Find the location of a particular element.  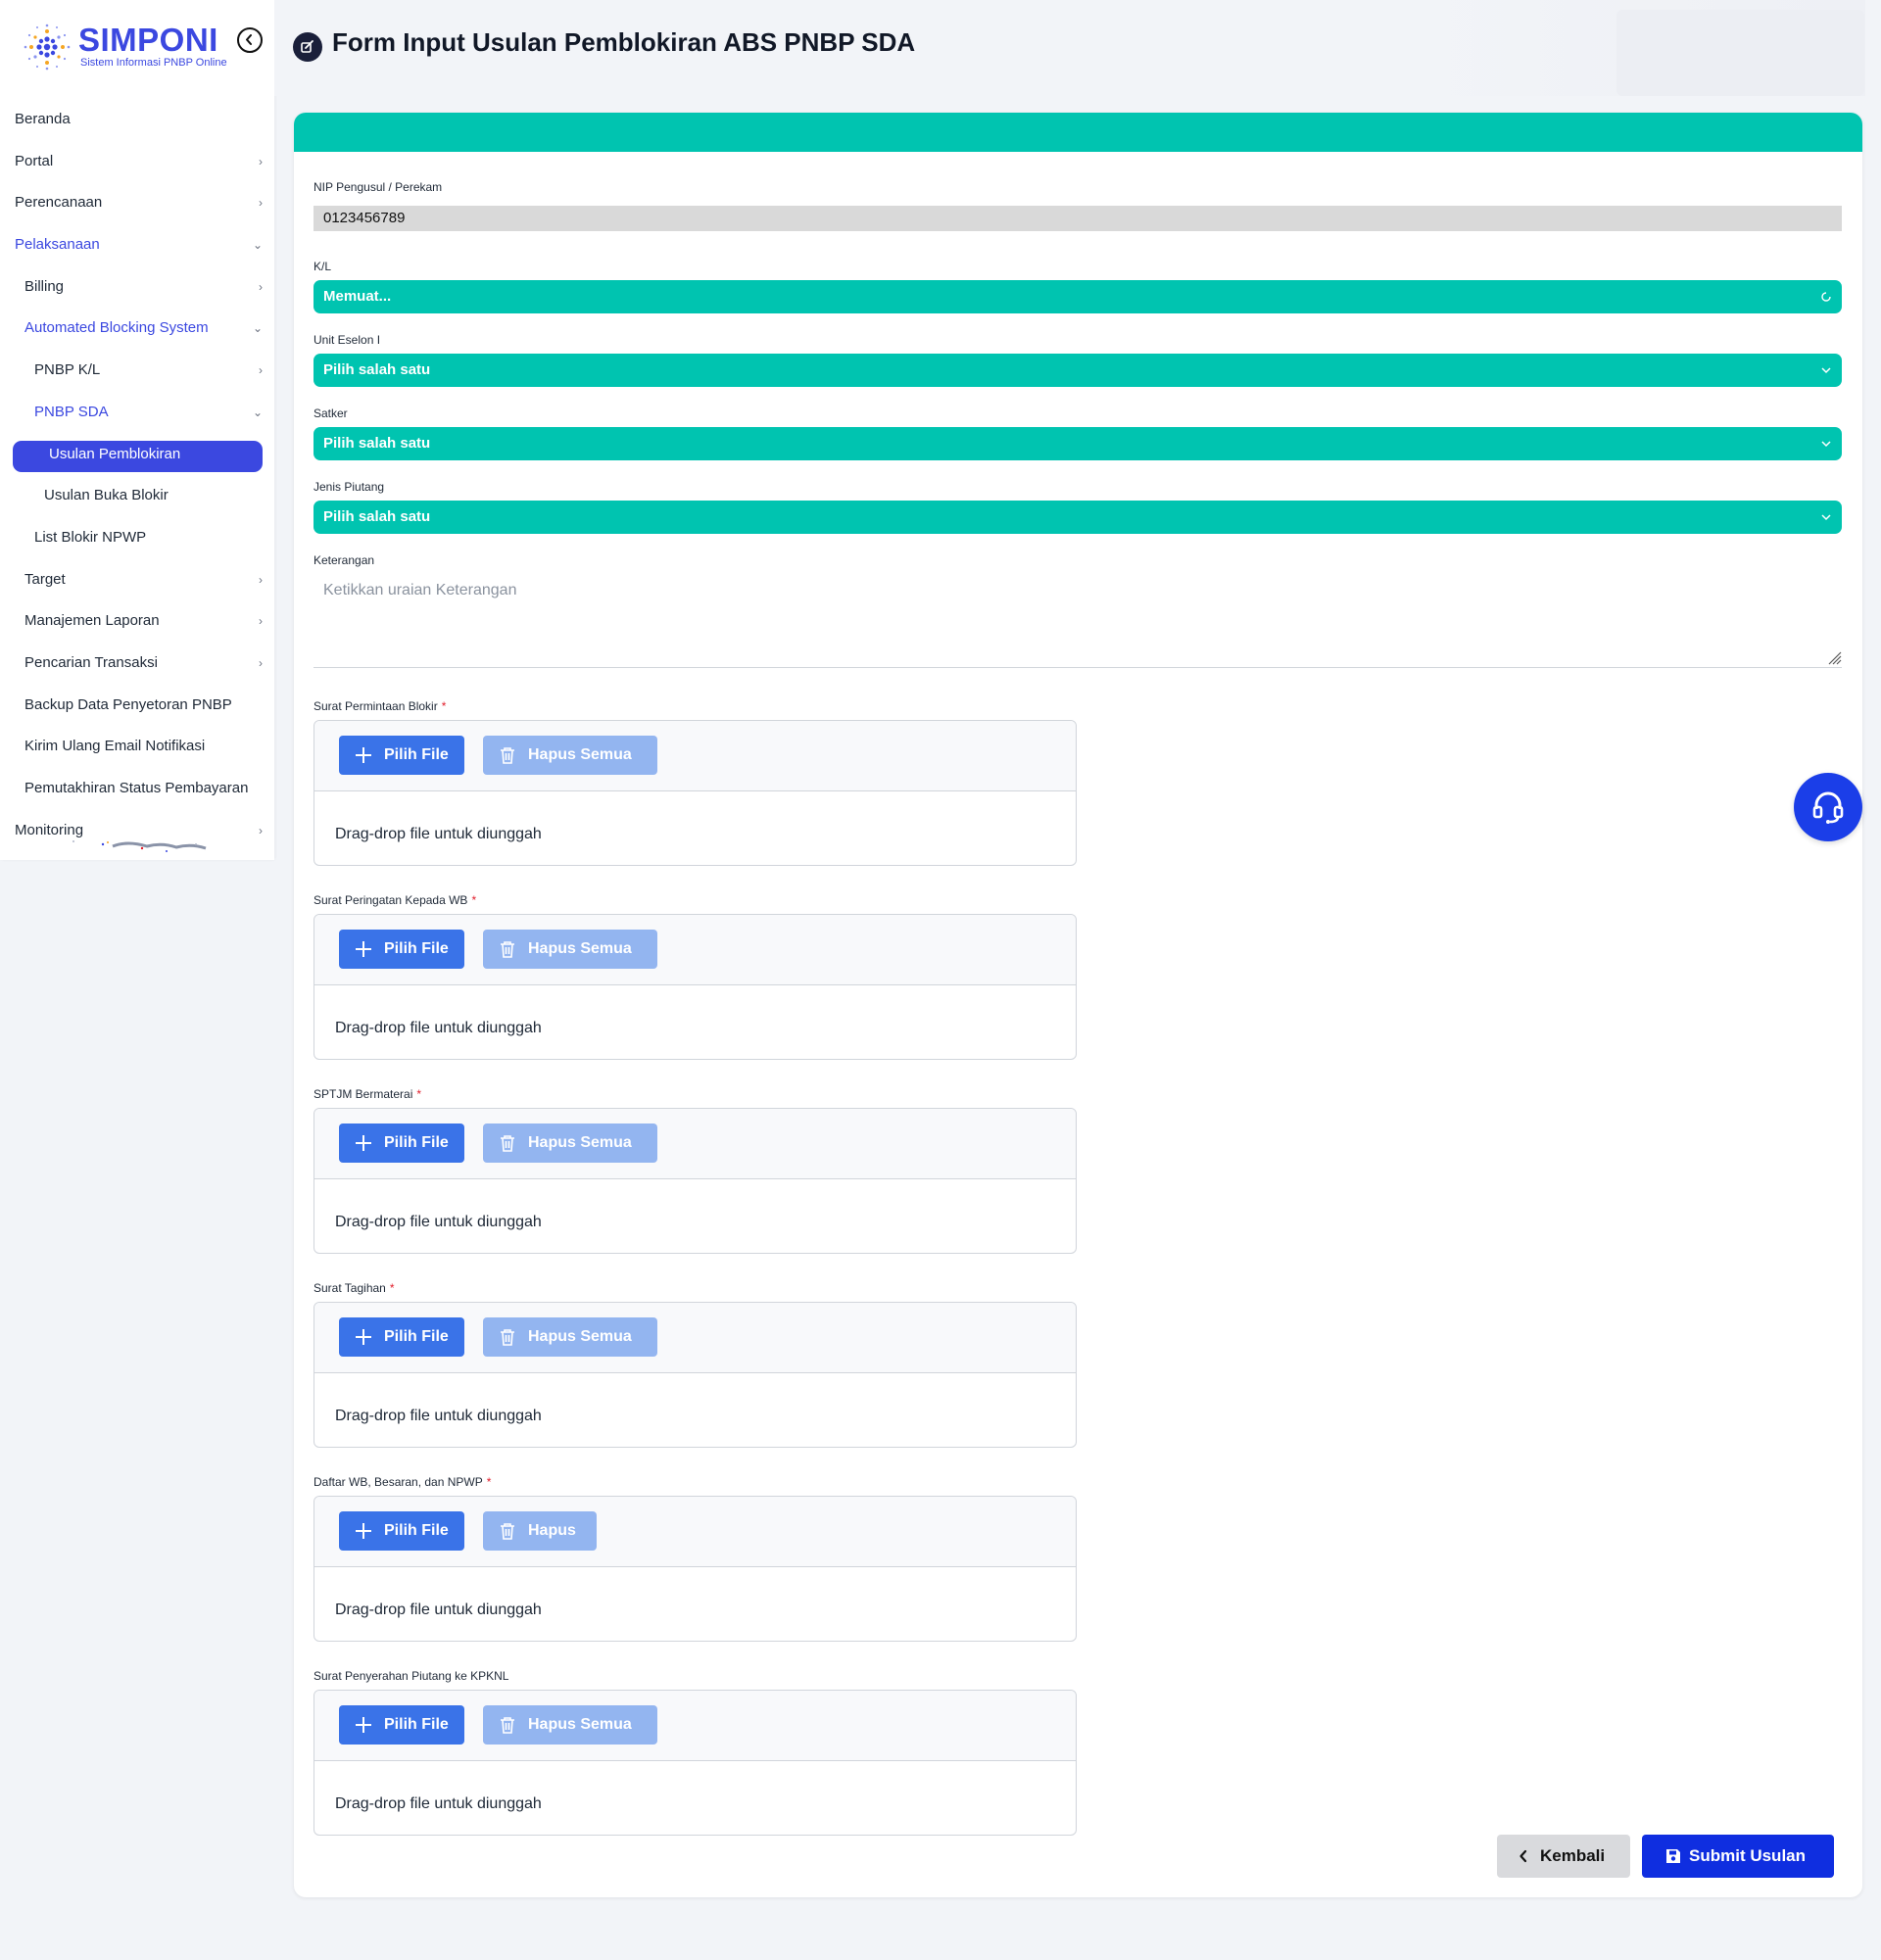

sidebar-item: Kirim Ulang Email Notifikasi is located at coordinates (137, 747).